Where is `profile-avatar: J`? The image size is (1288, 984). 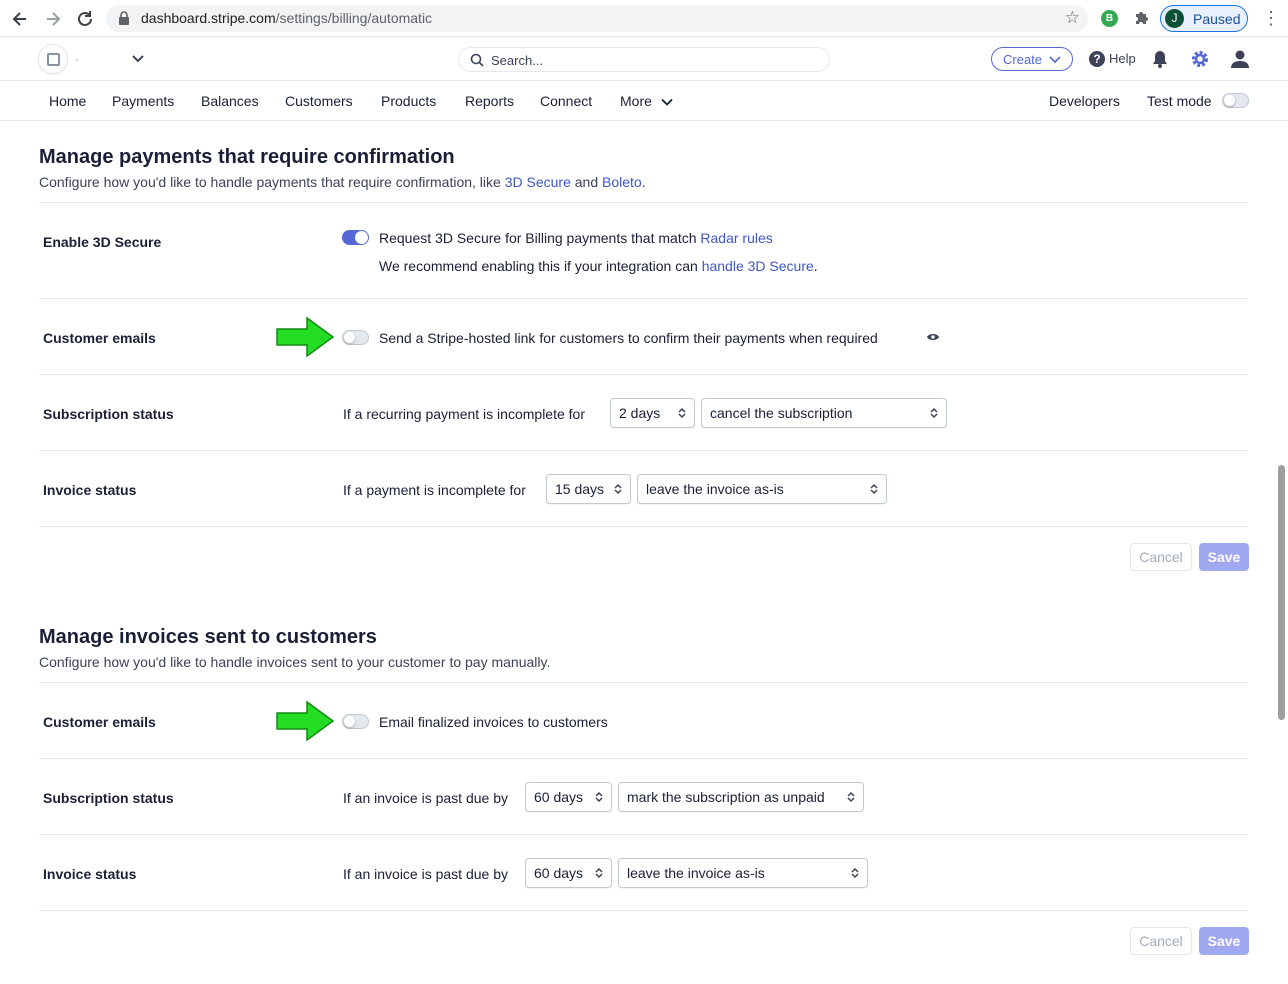
profile-avatar: J is located at coordinates (1174, 18).